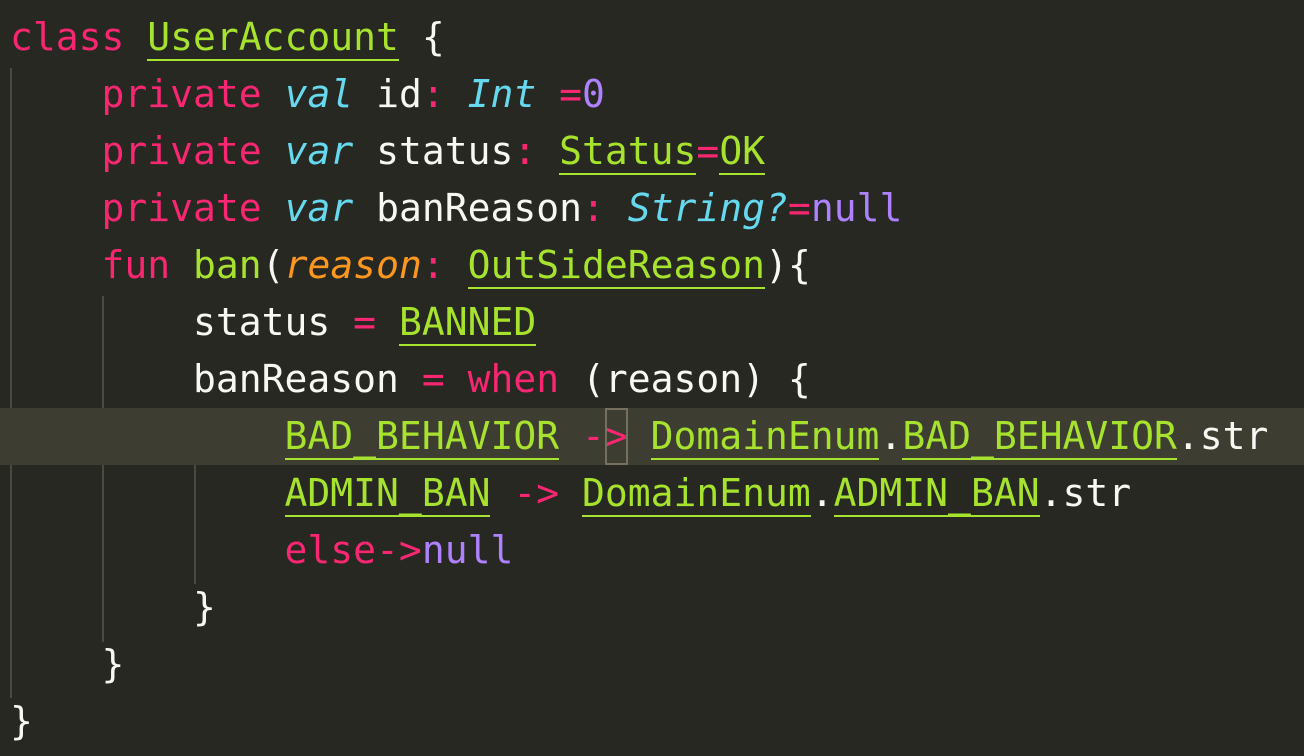  What do you see at coordinates (593, 436) in the screenshot?
I see `token-kw: -` at bounding box center [593, 436].